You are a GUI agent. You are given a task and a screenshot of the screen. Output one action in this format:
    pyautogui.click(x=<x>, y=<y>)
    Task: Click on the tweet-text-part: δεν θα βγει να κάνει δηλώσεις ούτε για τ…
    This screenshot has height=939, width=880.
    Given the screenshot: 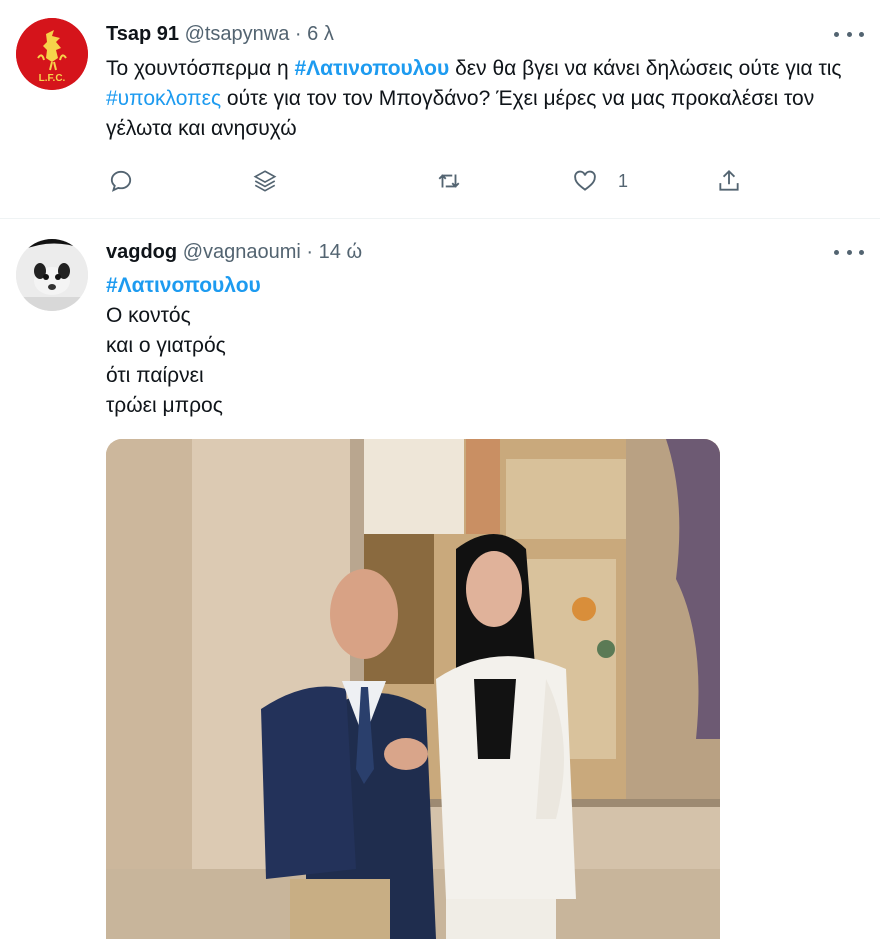 What is the action you would take?
    pyautogui.click(x=645, y=68)
    